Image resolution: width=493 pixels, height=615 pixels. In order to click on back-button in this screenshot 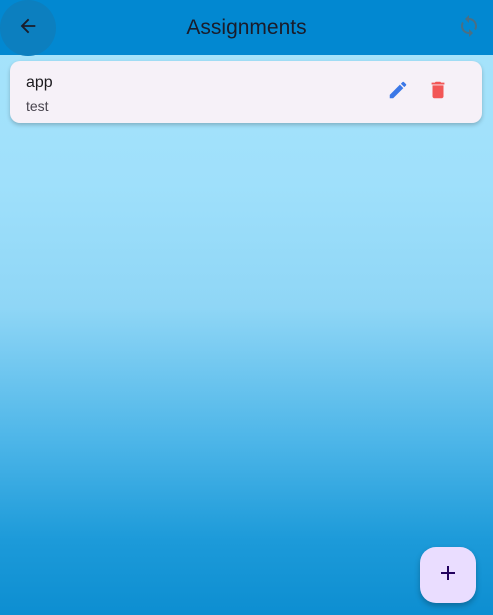, I will do `click(28, 28)`.